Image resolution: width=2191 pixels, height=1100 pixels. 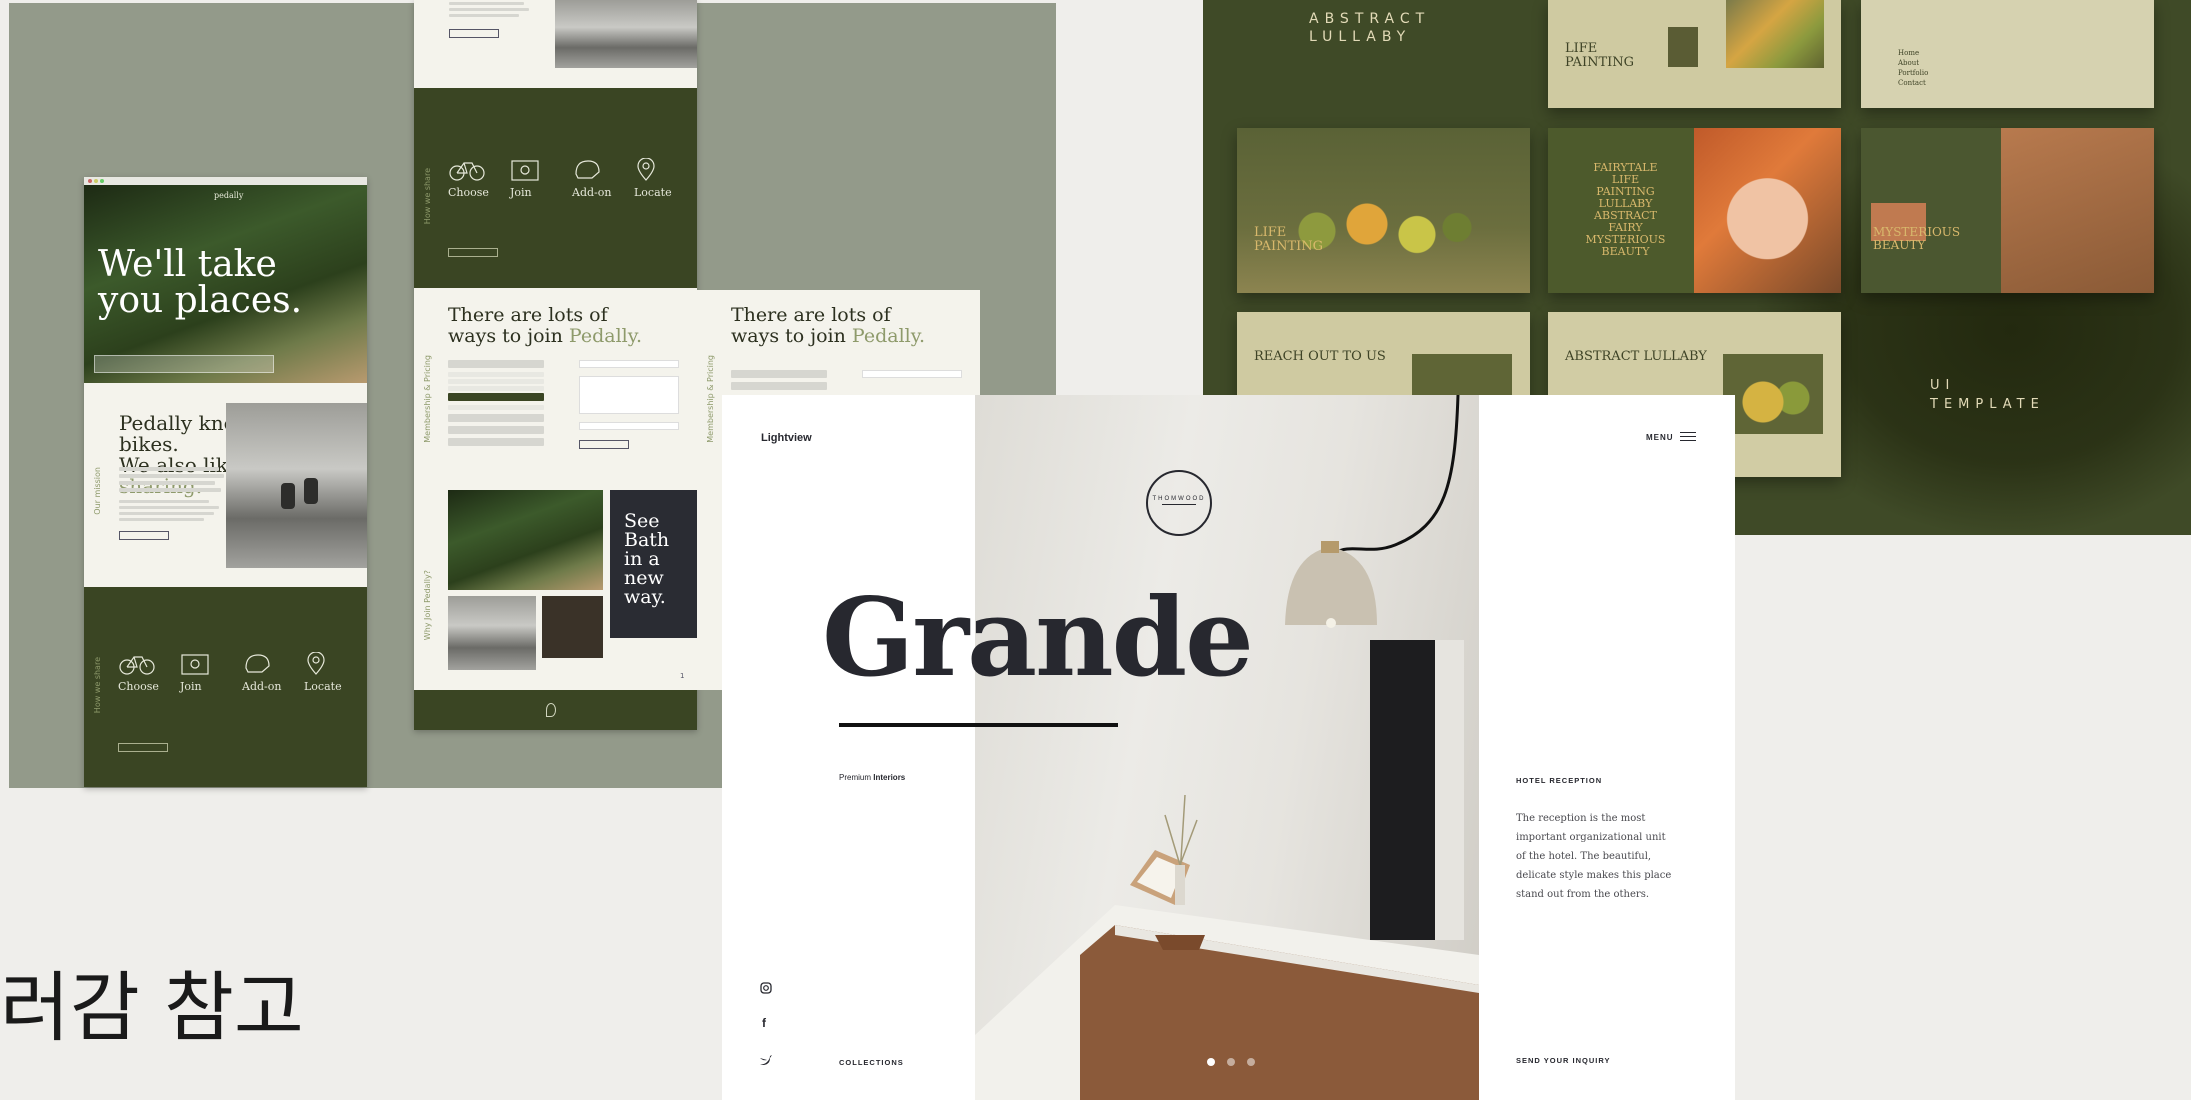 I want to click on step-addon: Add-on, so click(x=263, y=672).